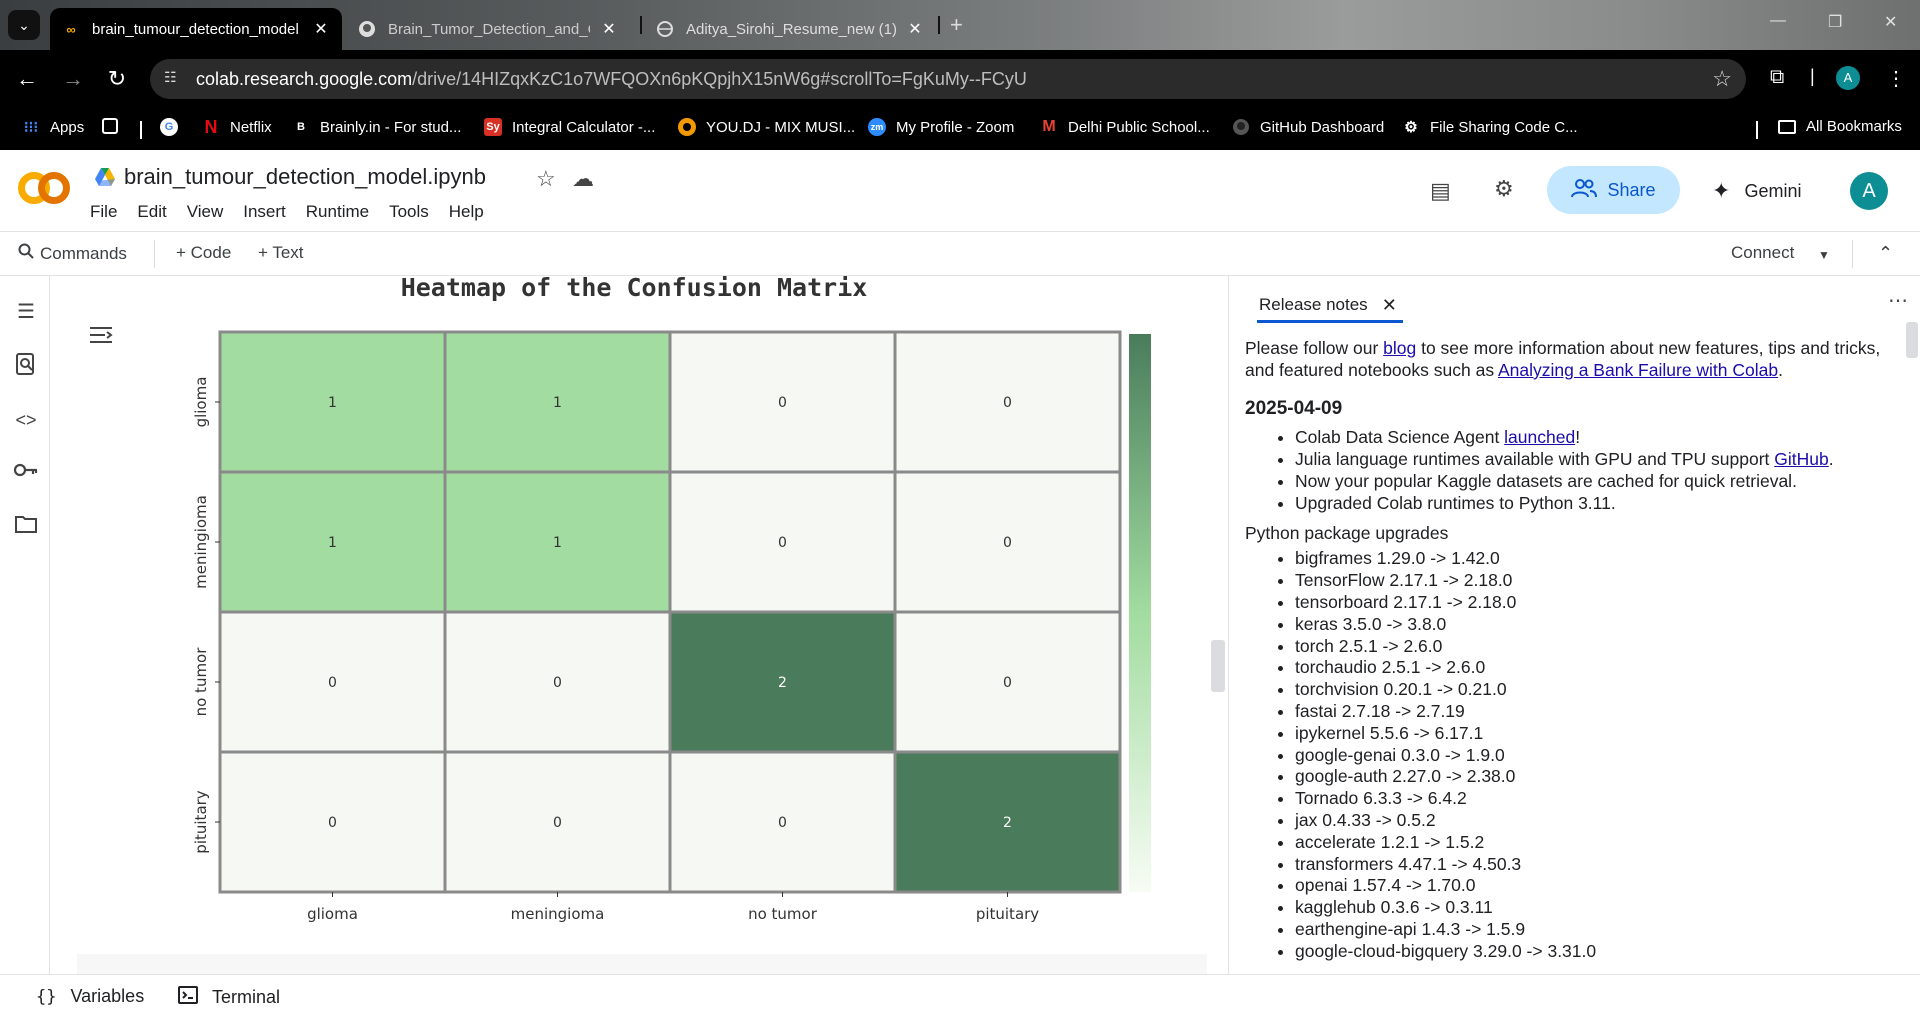 This screenshot has height=1020, width=1920. Describe the element at coordinates (1590, 559) in the screenshot. I see `package-upgrade-item: bigframes 1.29.0 -> 1.42.0` at that location.